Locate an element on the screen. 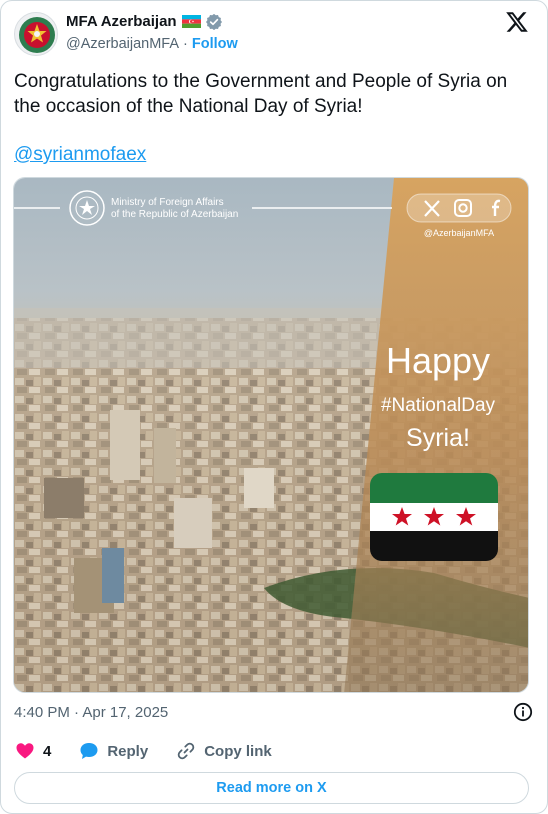  like-button: 4 is located at coordinates (33, 751).